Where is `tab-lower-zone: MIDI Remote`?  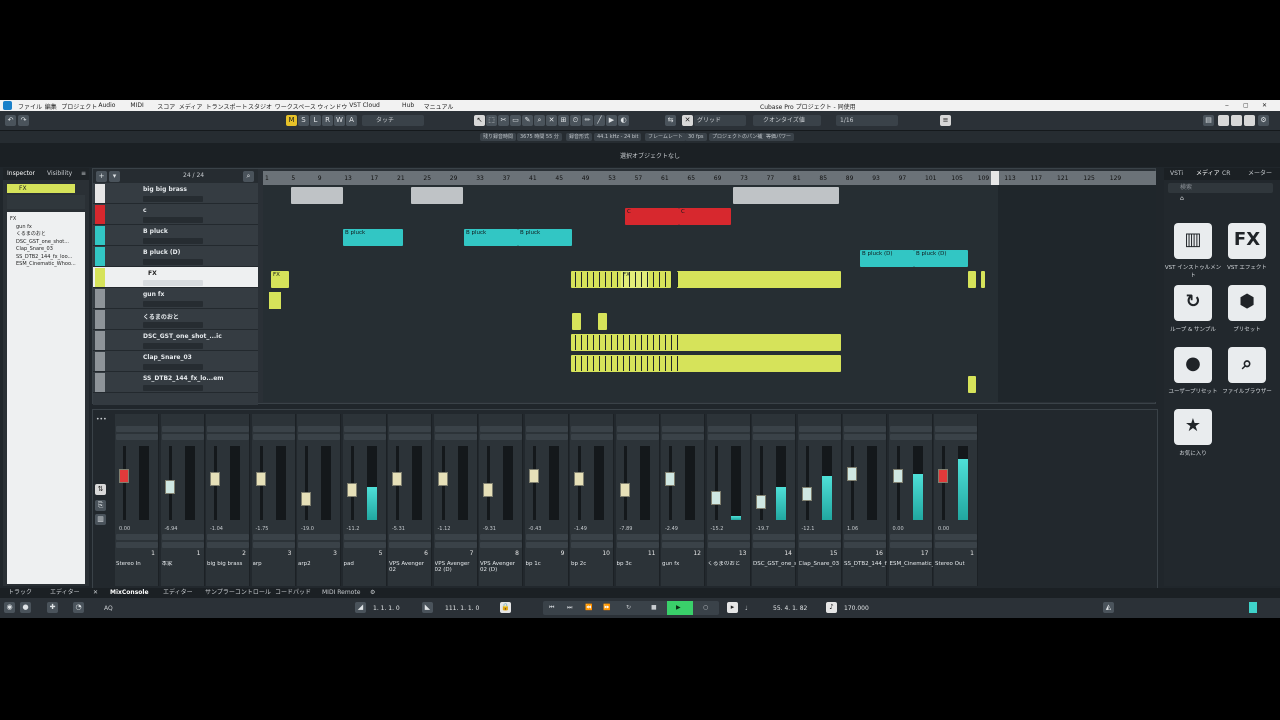
tab-lower-zone: MIDI Remote is located at coordinates (341, 593).